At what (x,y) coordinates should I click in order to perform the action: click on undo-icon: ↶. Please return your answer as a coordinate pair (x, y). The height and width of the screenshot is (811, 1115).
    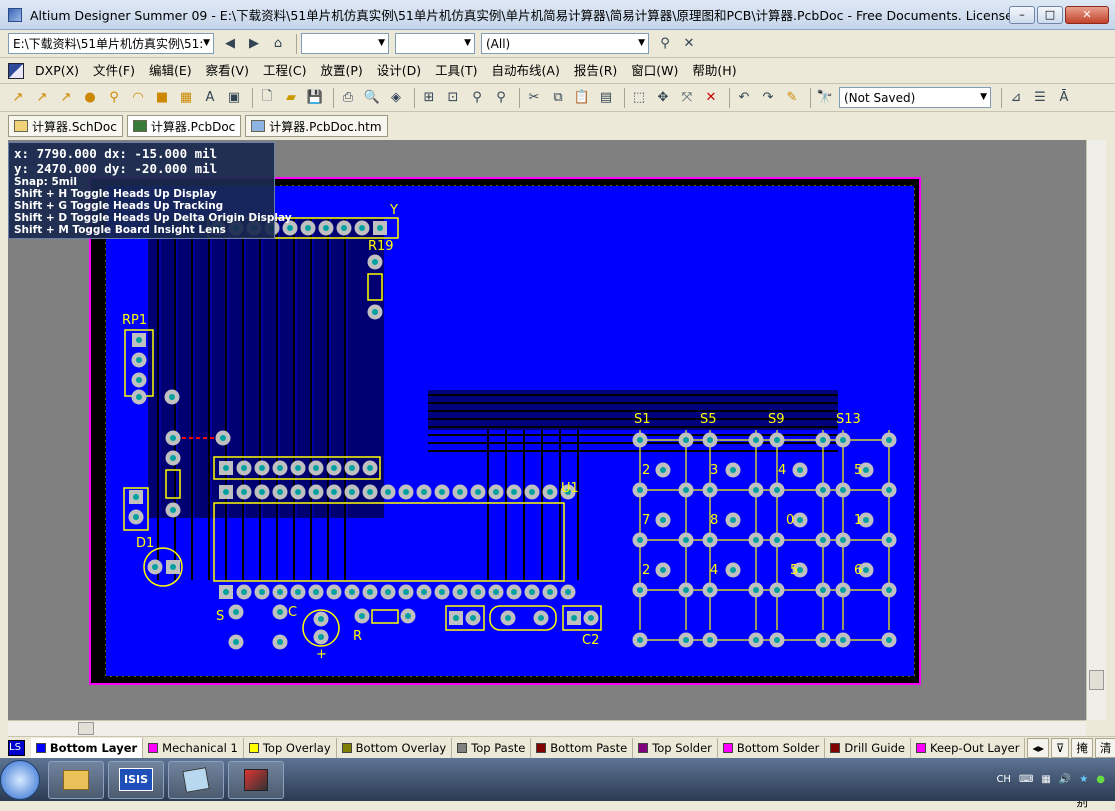
    Looking at the image, I should click on (744, 98).